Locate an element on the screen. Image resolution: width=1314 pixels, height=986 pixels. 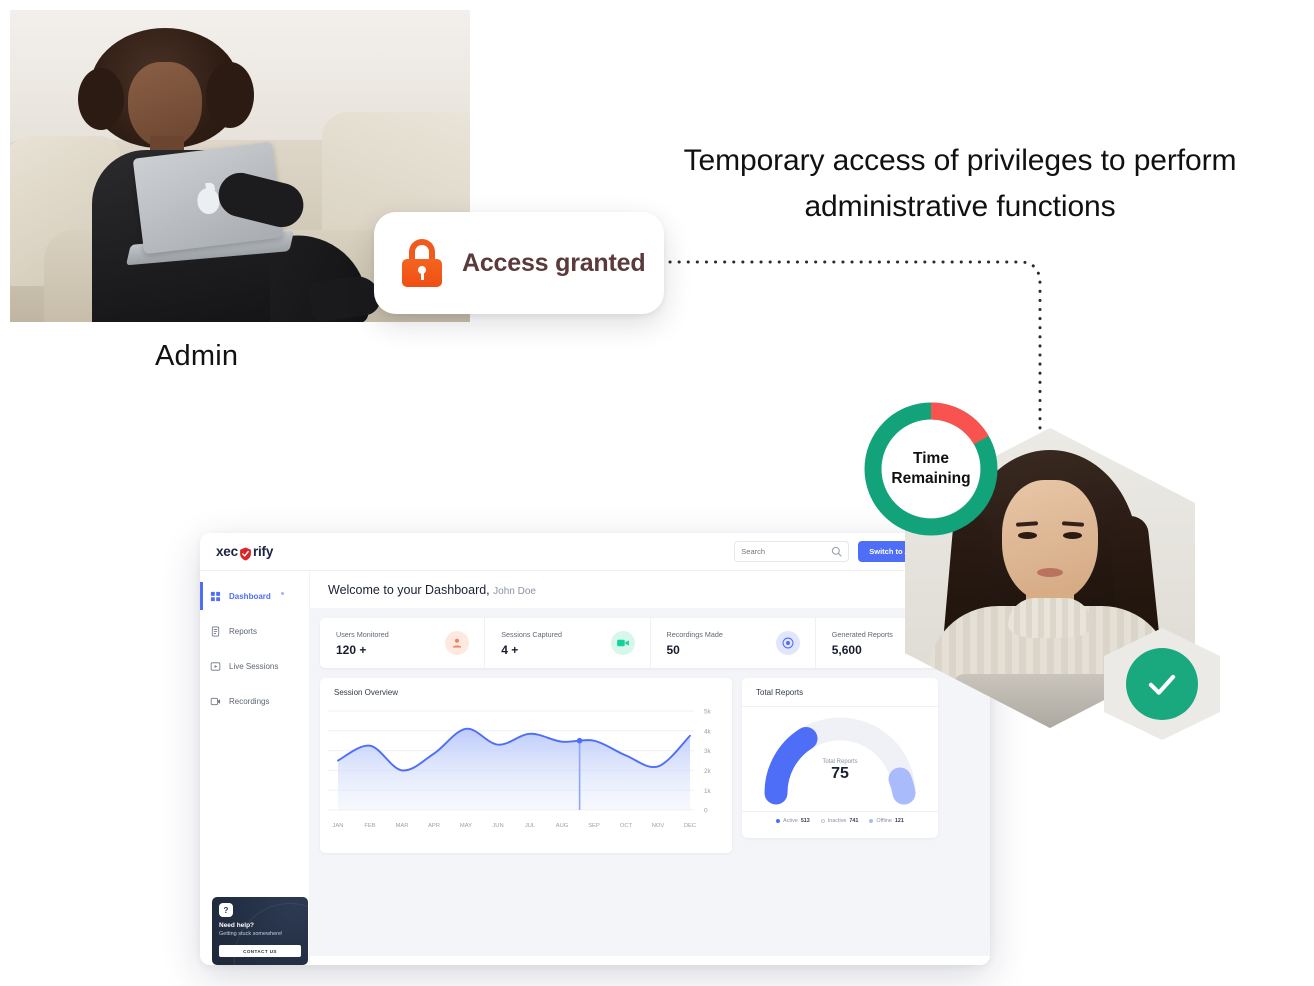
time-remaining-gauge: Time Remaining is located at coordinates (931, 469).